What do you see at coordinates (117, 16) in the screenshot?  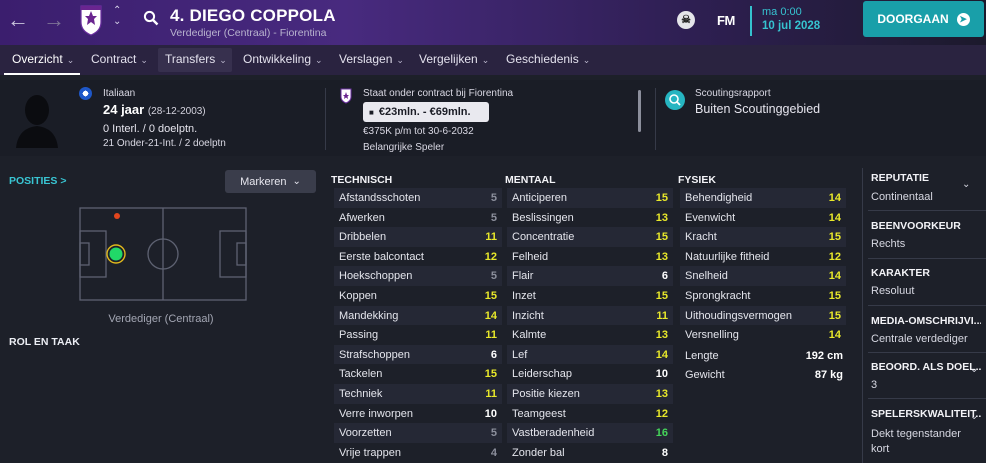 I see `up-down-icon: ⌃ ⌄` at bounding box center [117, 16].